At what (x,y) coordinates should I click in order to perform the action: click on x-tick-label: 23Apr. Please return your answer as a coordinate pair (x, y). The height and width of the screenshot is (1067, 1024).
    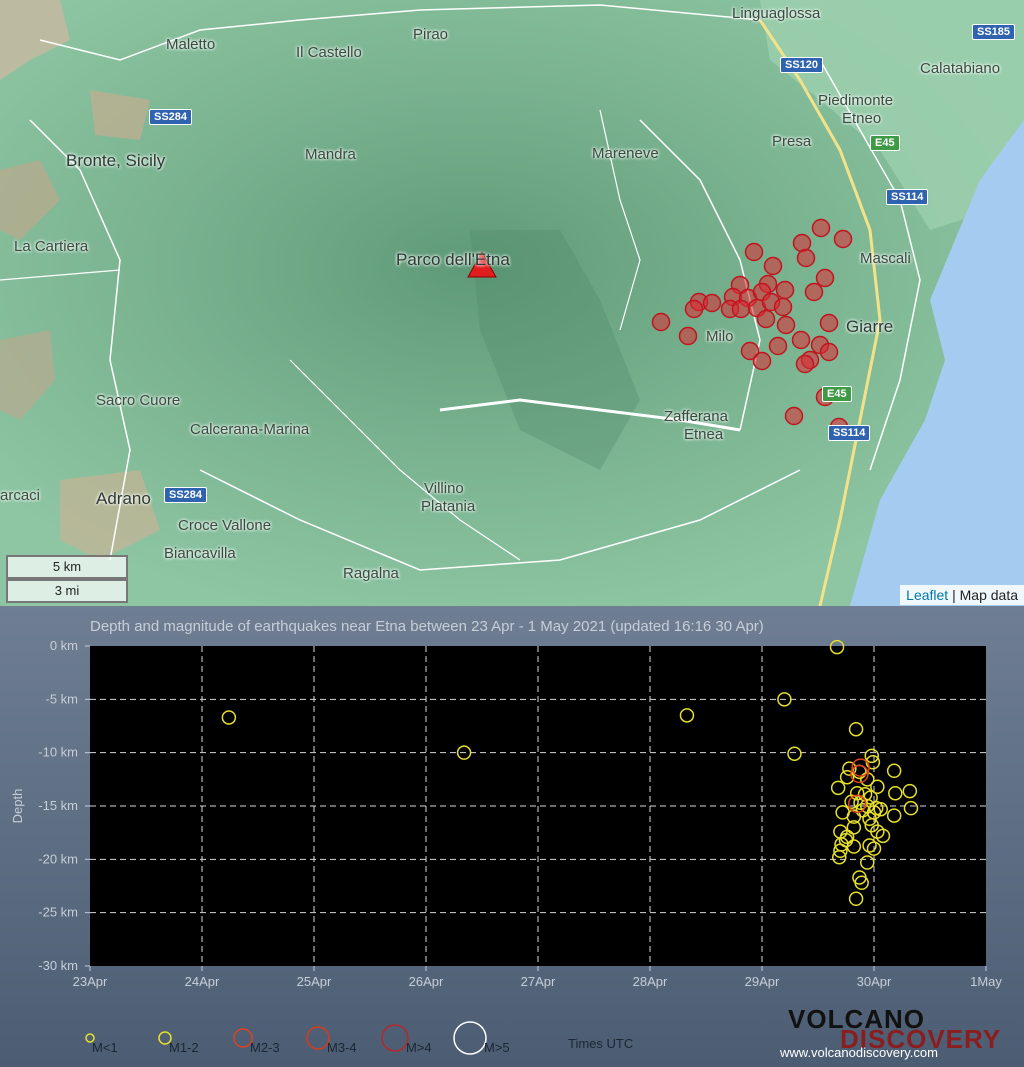
    Looking at the image, I should click on (90, 981).